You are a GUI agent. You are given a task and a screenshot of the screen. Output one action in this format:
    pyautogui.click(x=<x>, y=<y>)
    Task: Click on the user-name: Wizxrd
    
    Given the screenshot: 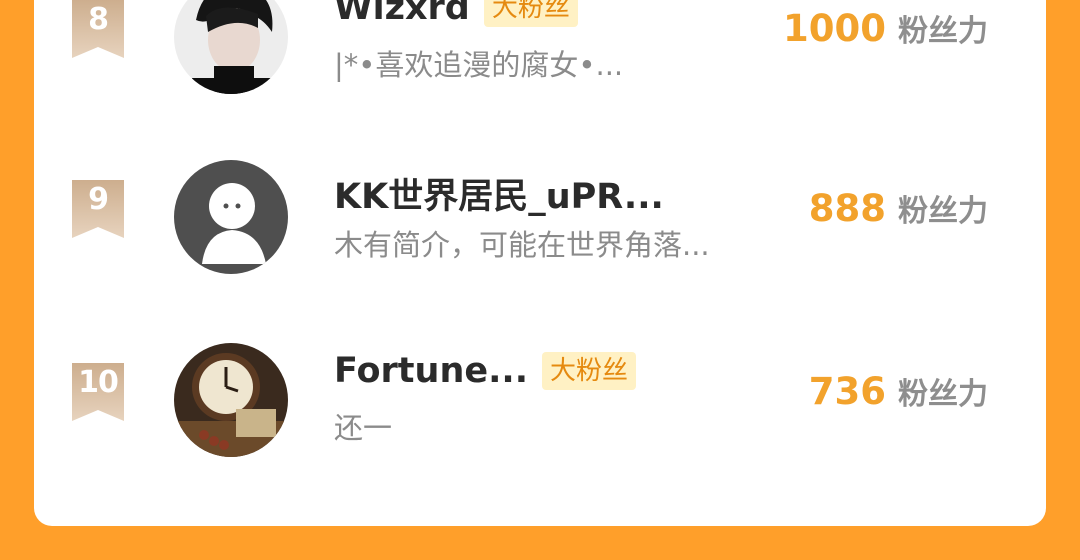 What is the action you would take?
    pyautogui.click(x=402, y=14)
    